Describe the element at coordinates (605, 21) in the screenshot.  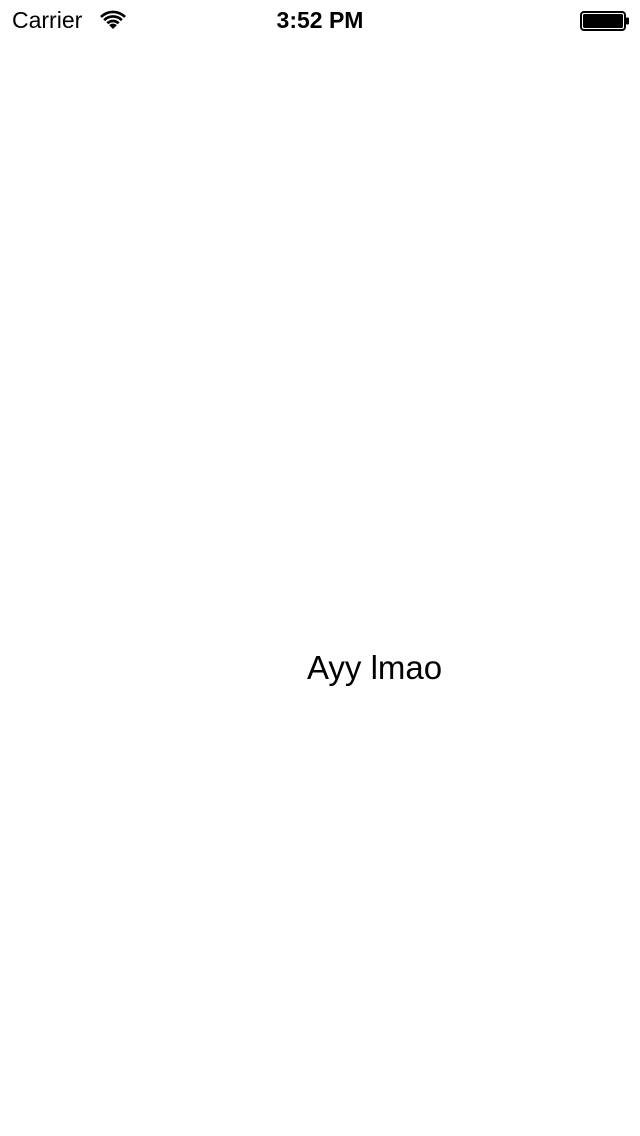
I see `battery-icon` at that location.